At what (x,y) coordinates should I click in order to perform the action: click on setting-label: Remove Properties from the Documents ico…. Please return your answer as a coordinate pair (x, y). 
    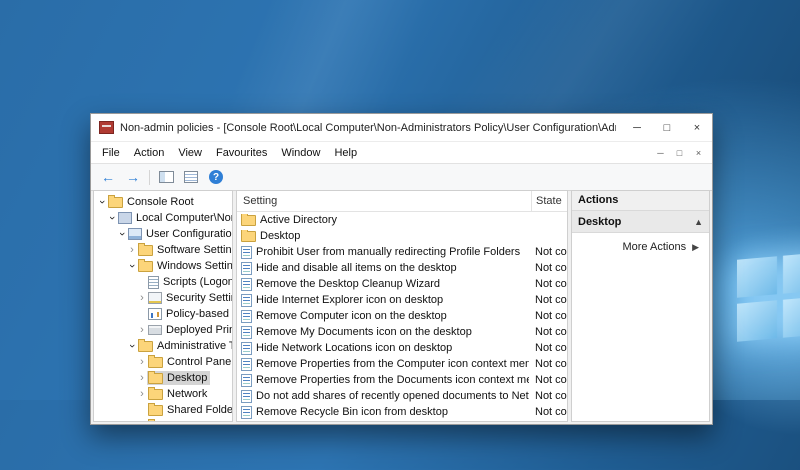
    Looking at the image, I should click on (392, 380).